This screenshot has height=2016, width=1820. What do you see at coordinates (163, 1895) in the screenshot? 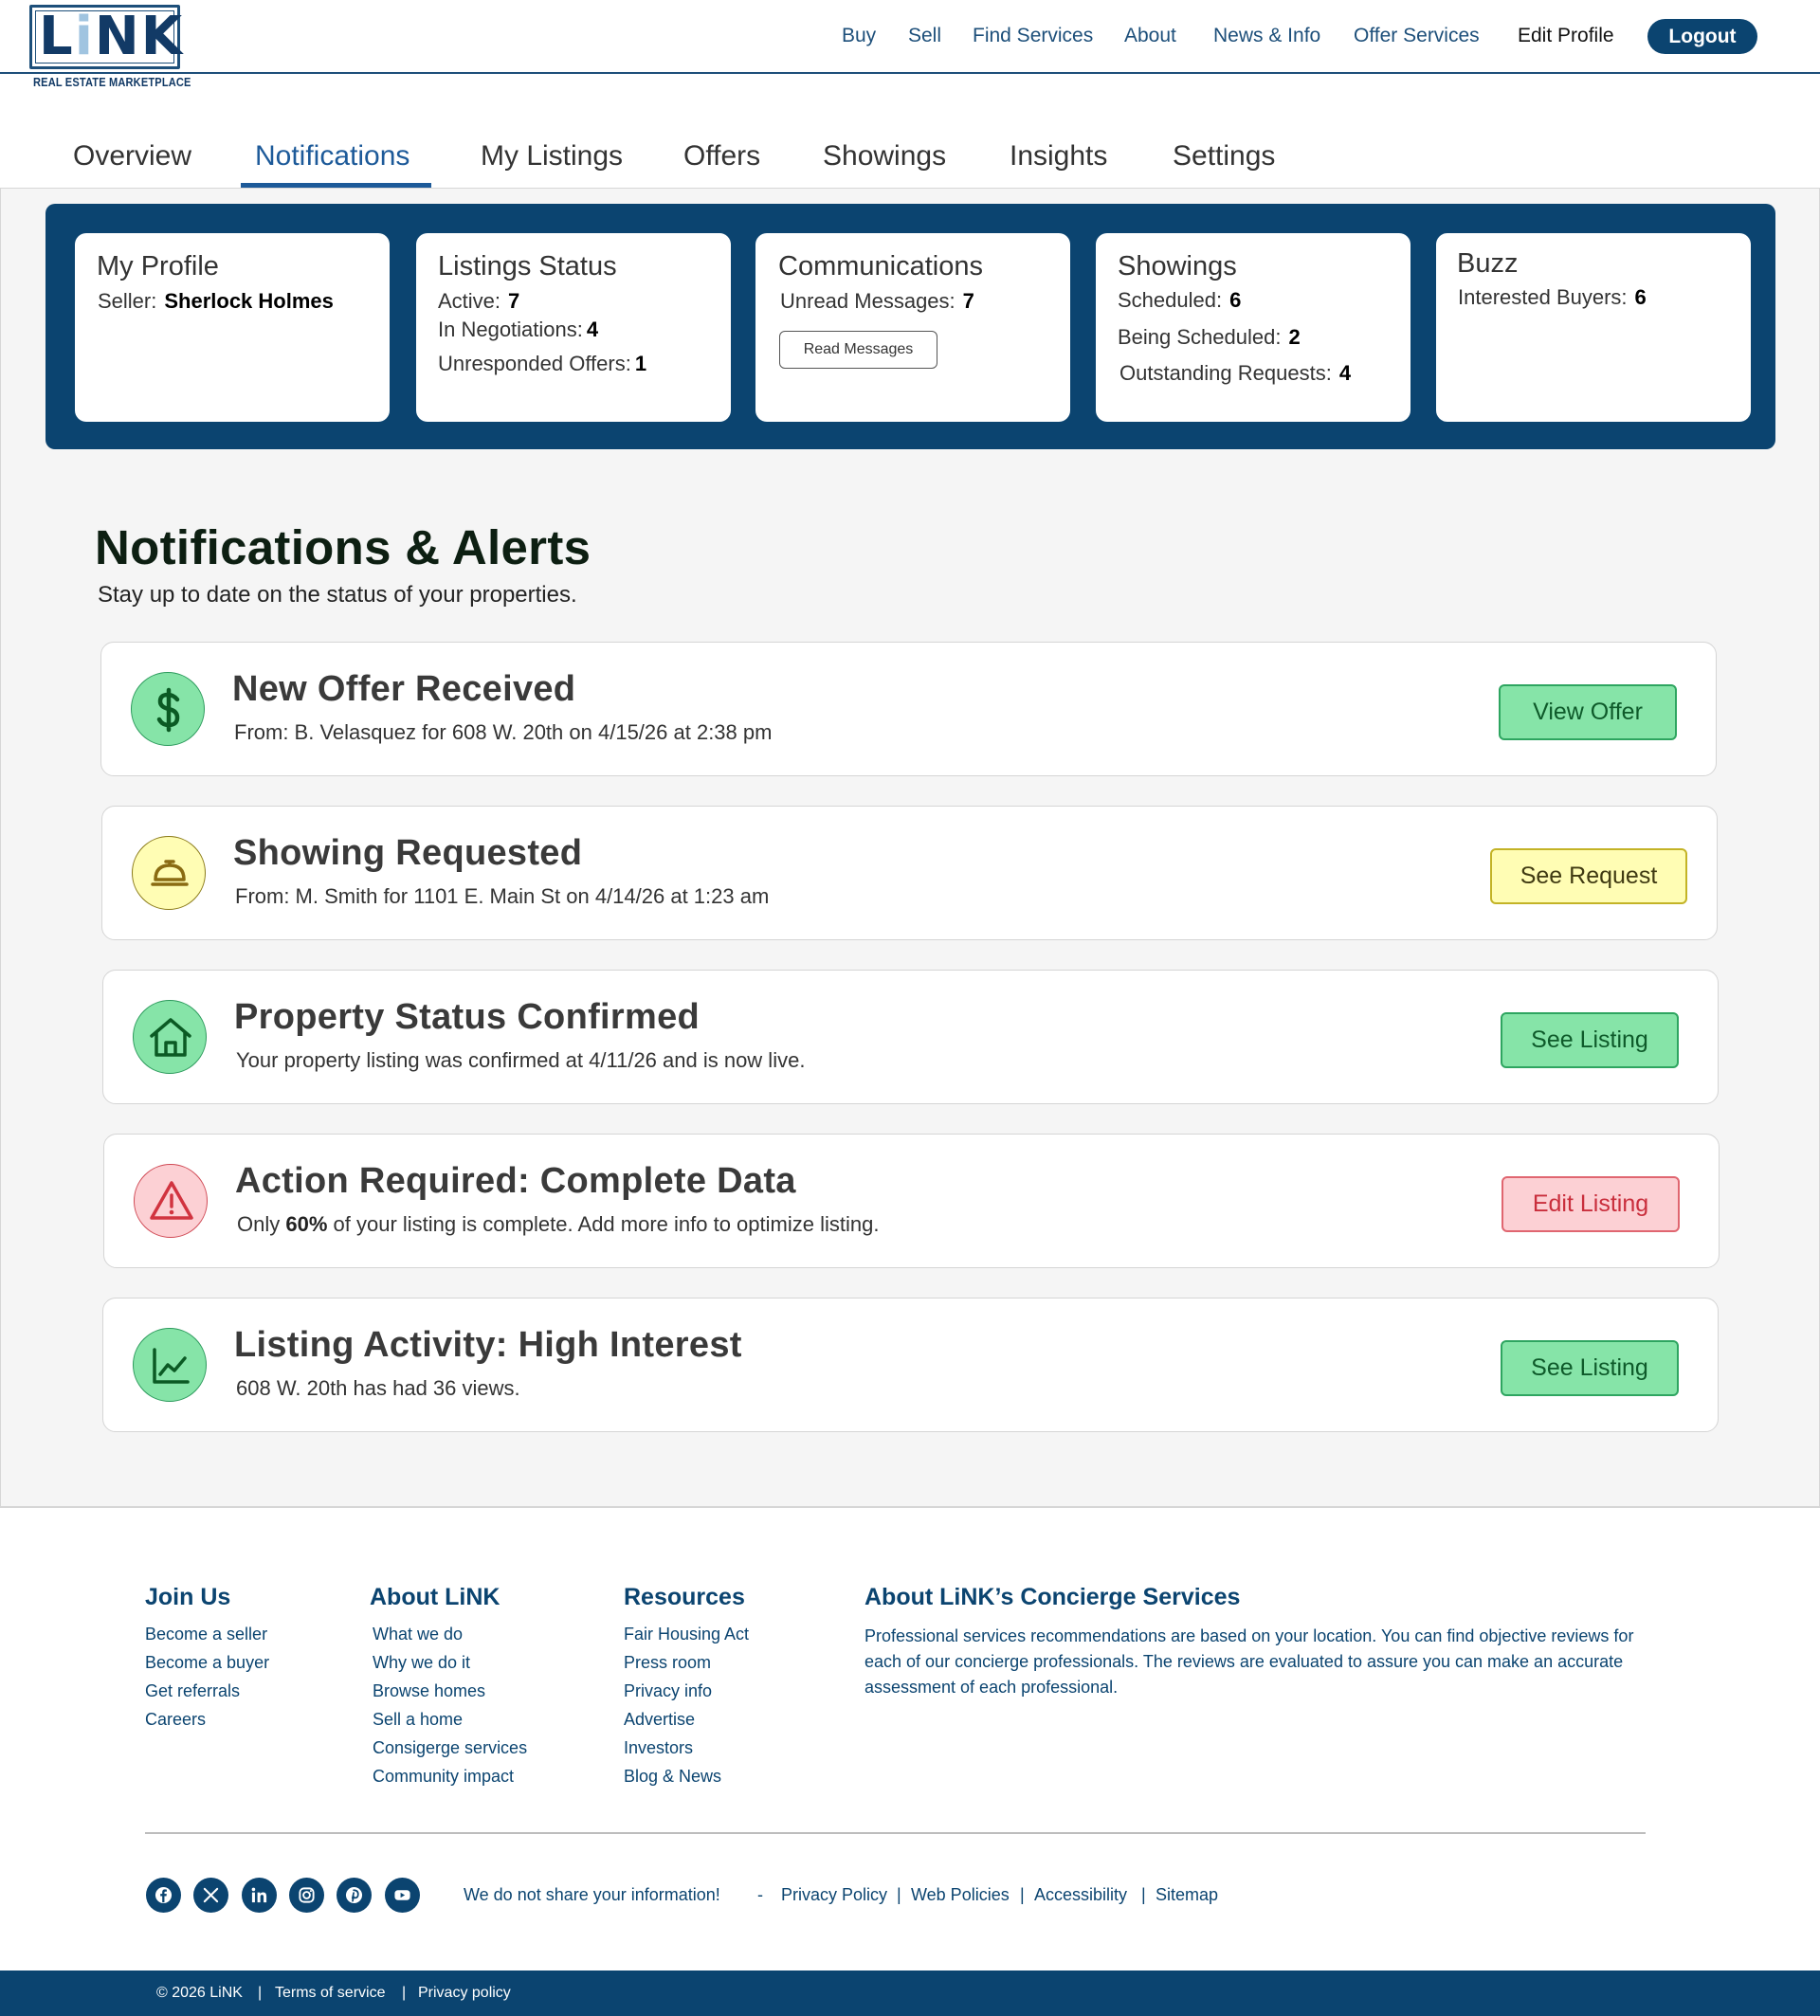
I see `facebook-icon` at bounding box center [163, 1895].